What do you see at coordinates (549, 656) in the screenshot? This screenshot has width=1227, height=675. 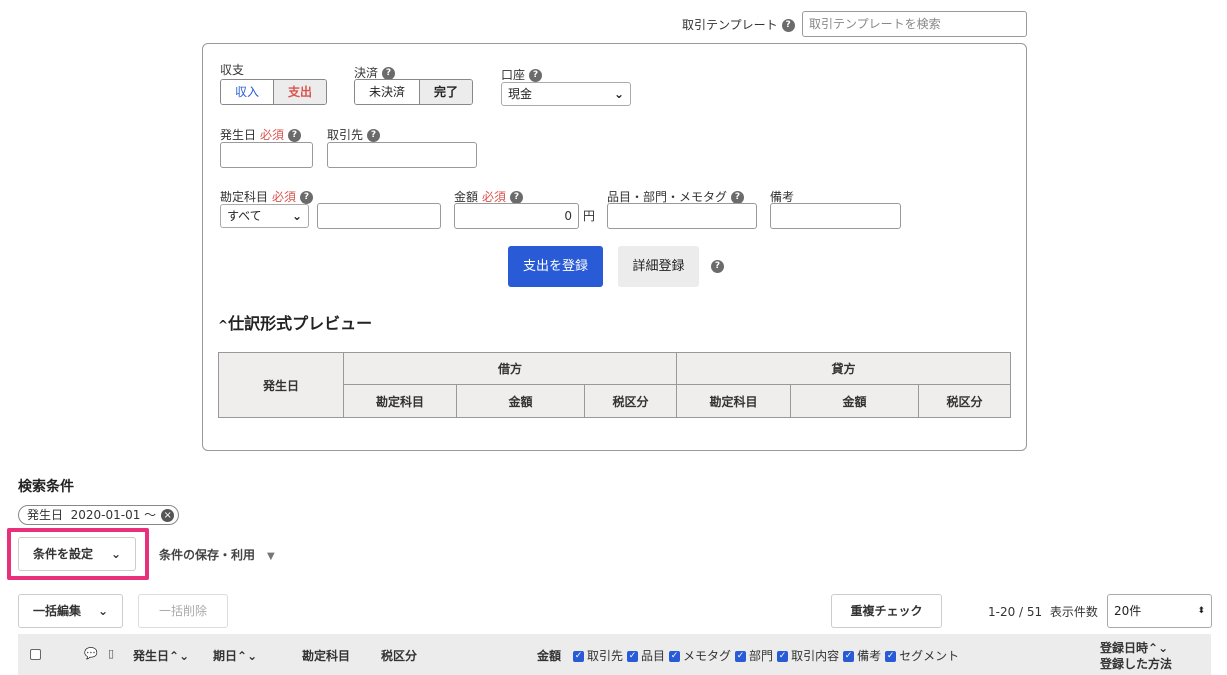 I see `col-amount: 金額` at bounding box center [549, 656].